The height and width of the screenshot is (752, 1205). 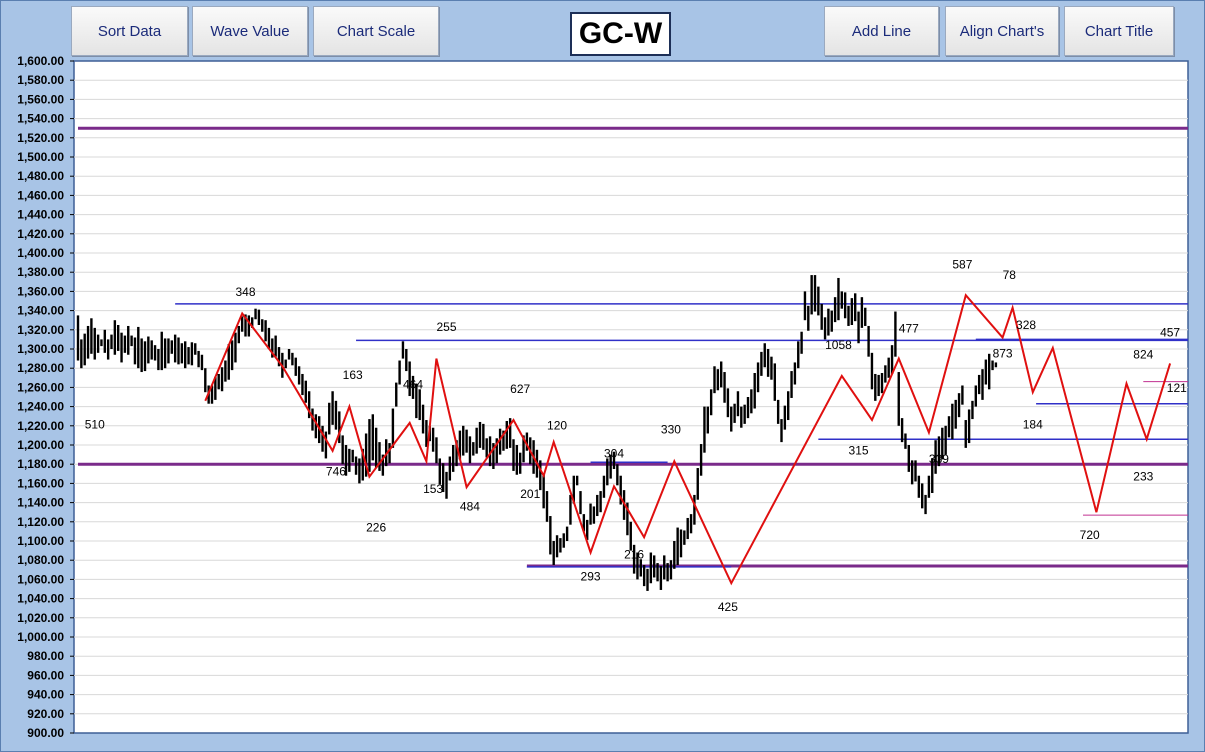 I want to click on y-tick-label: 1,220.00, so click(x=40, y=426).